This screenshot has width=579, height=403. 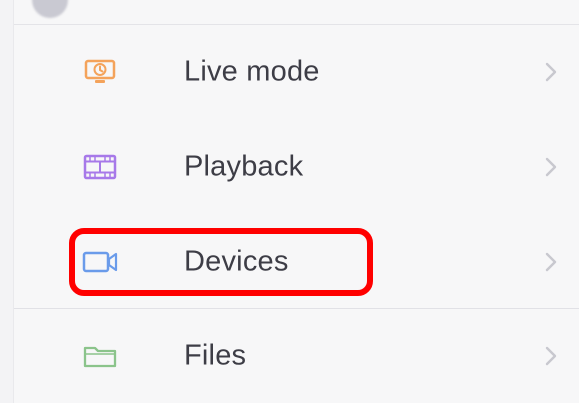 What do you see at coordinates (252, 71) in the screenshot?
I see `menu-item-label: Live mode` at bounding box center [252, 71].